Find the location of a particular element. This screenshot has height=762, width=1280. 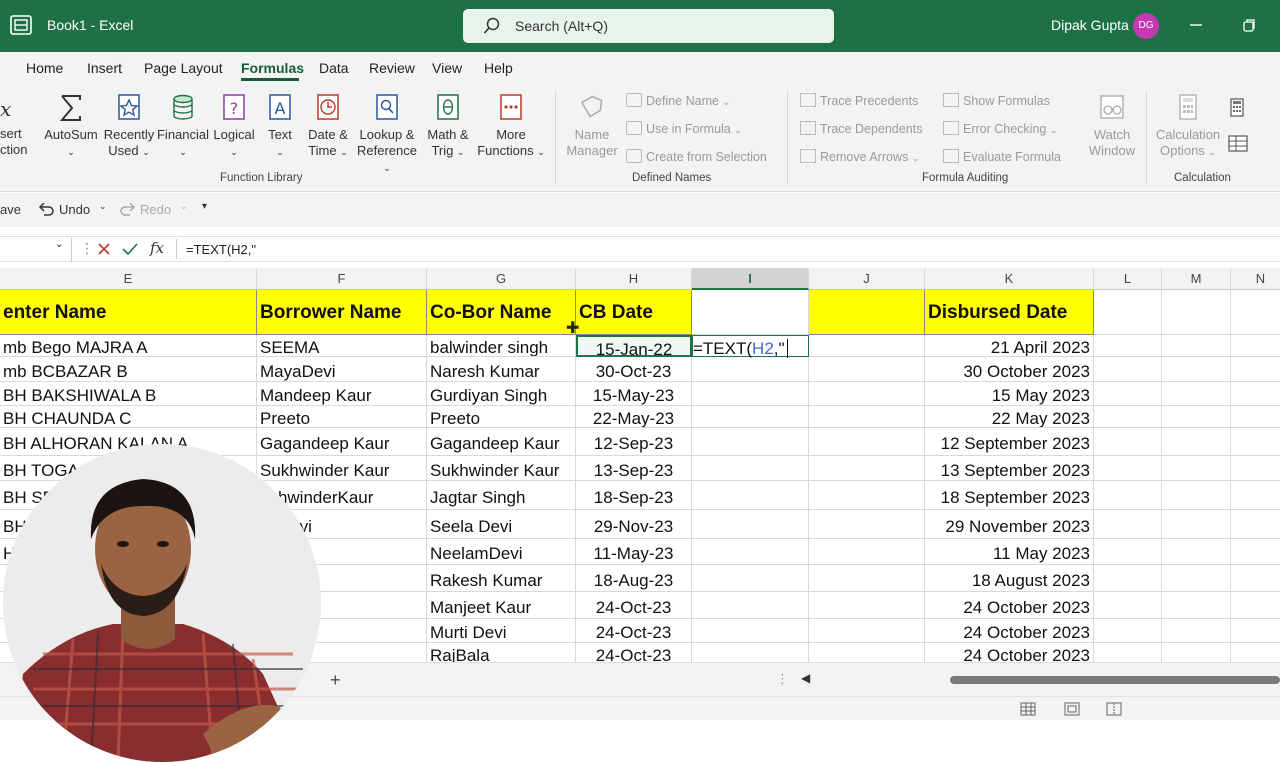

column-header-e: E is located at coordinates (128, 279).